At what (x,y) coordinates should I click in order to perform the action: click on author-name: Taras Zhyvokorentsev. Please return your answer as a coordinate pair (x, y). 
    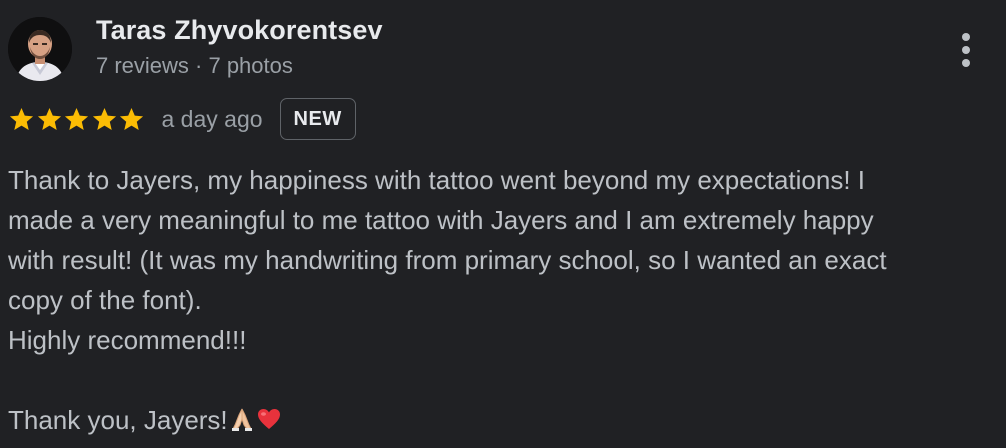
    Looking at the image, I should click on (239, 30).